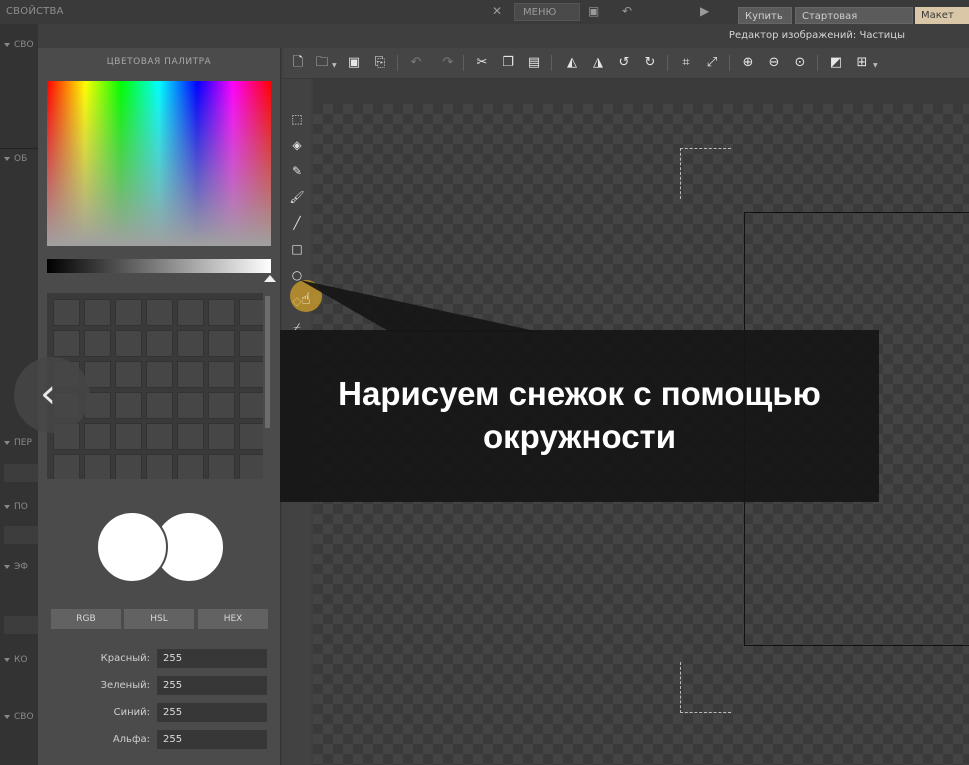  I want to click on color-spectrum-picker, so click(159, 163).